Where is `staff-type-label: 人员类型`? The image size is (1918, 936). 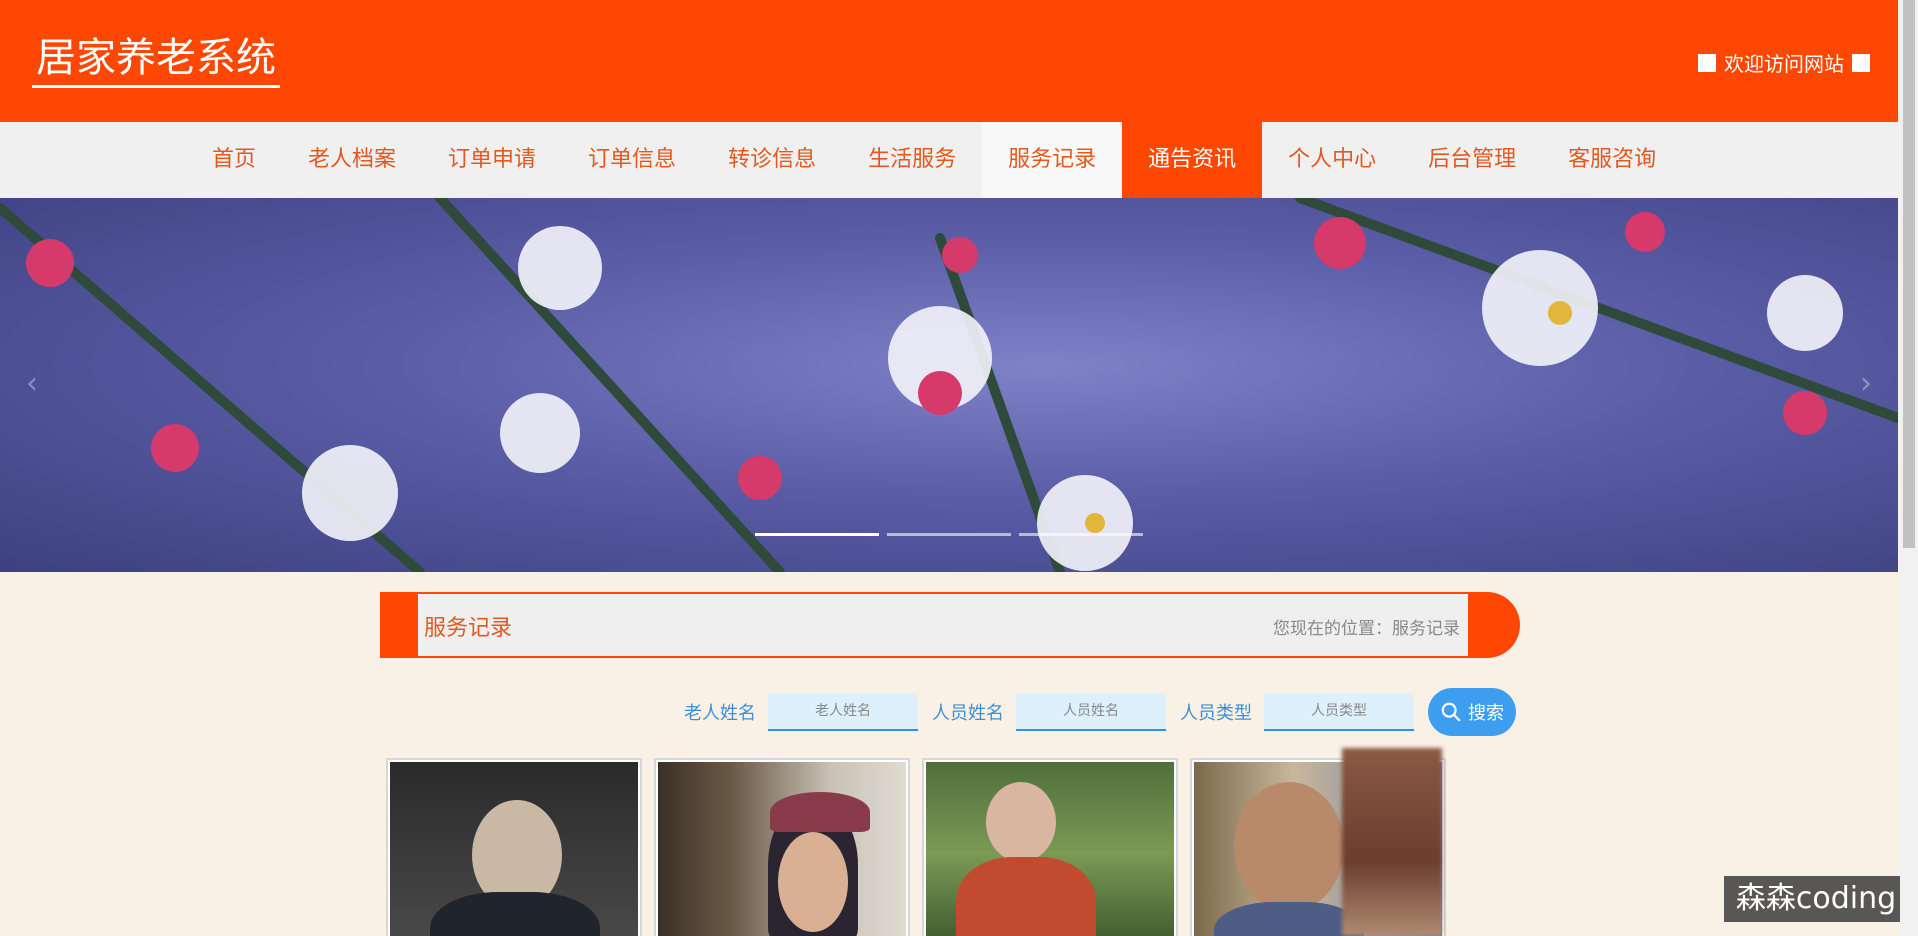 staff-type-label: 人员类型 is located at coordinates (1216, 713).